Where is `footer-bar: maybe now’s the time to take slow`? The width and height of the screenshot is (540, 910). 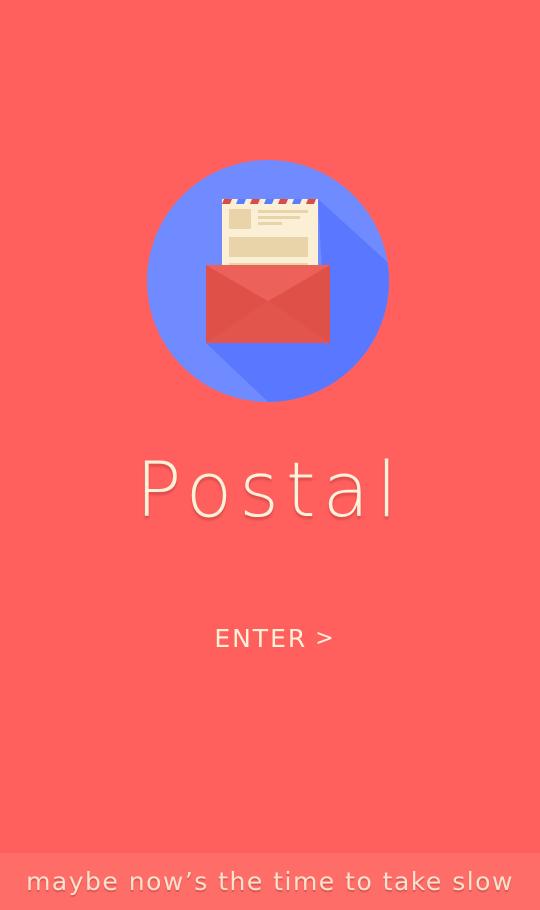 footer-bar: maybe now’s the time to take slow is located at coordinates (270, 881).